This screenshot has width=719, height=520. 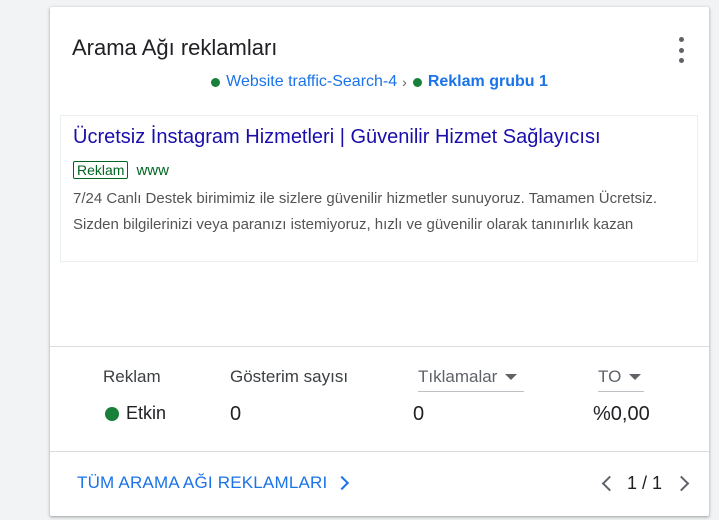 What do you see at coordinates (419, 414) in the screenshot?
I see `clicks-value: 0` at bounding box center [419, 414].